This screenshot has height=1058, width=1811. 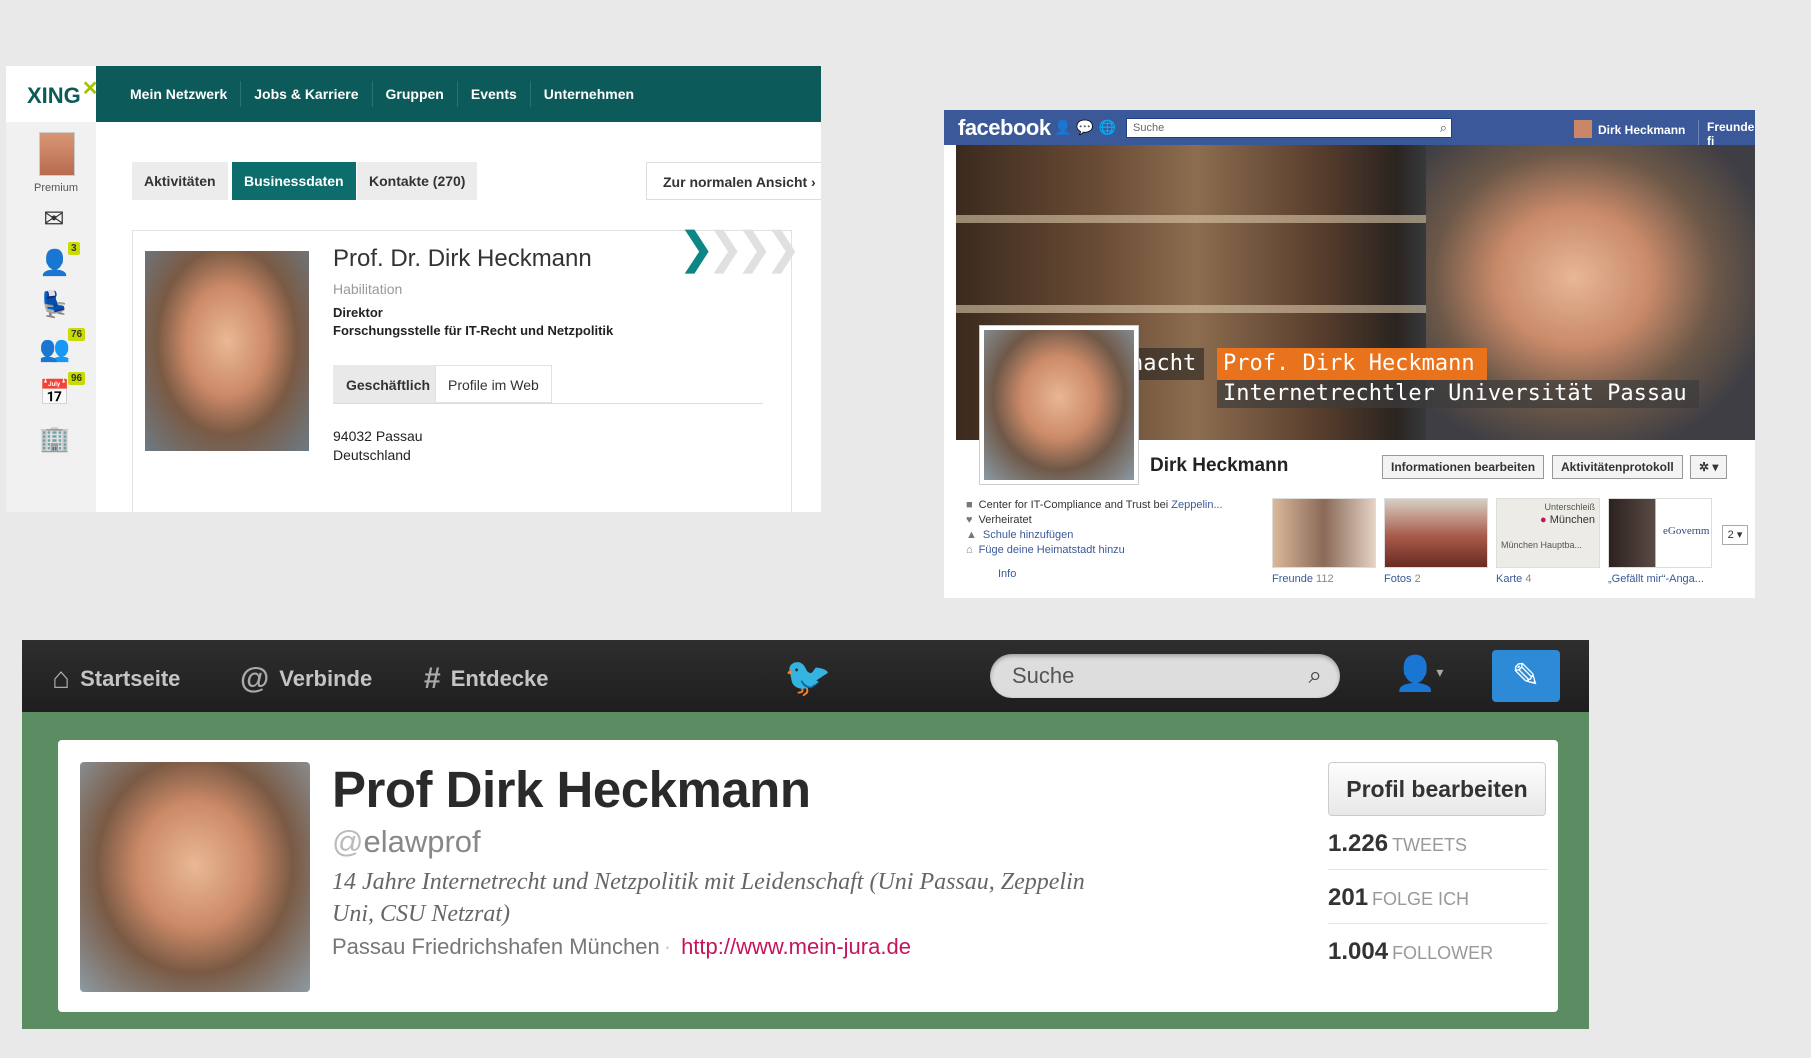 What do you see at coordinates (180, 181) in the screenshot?
I see `tab-aktivitaeten: Aktivitäten` at bounding box center [180, 181].